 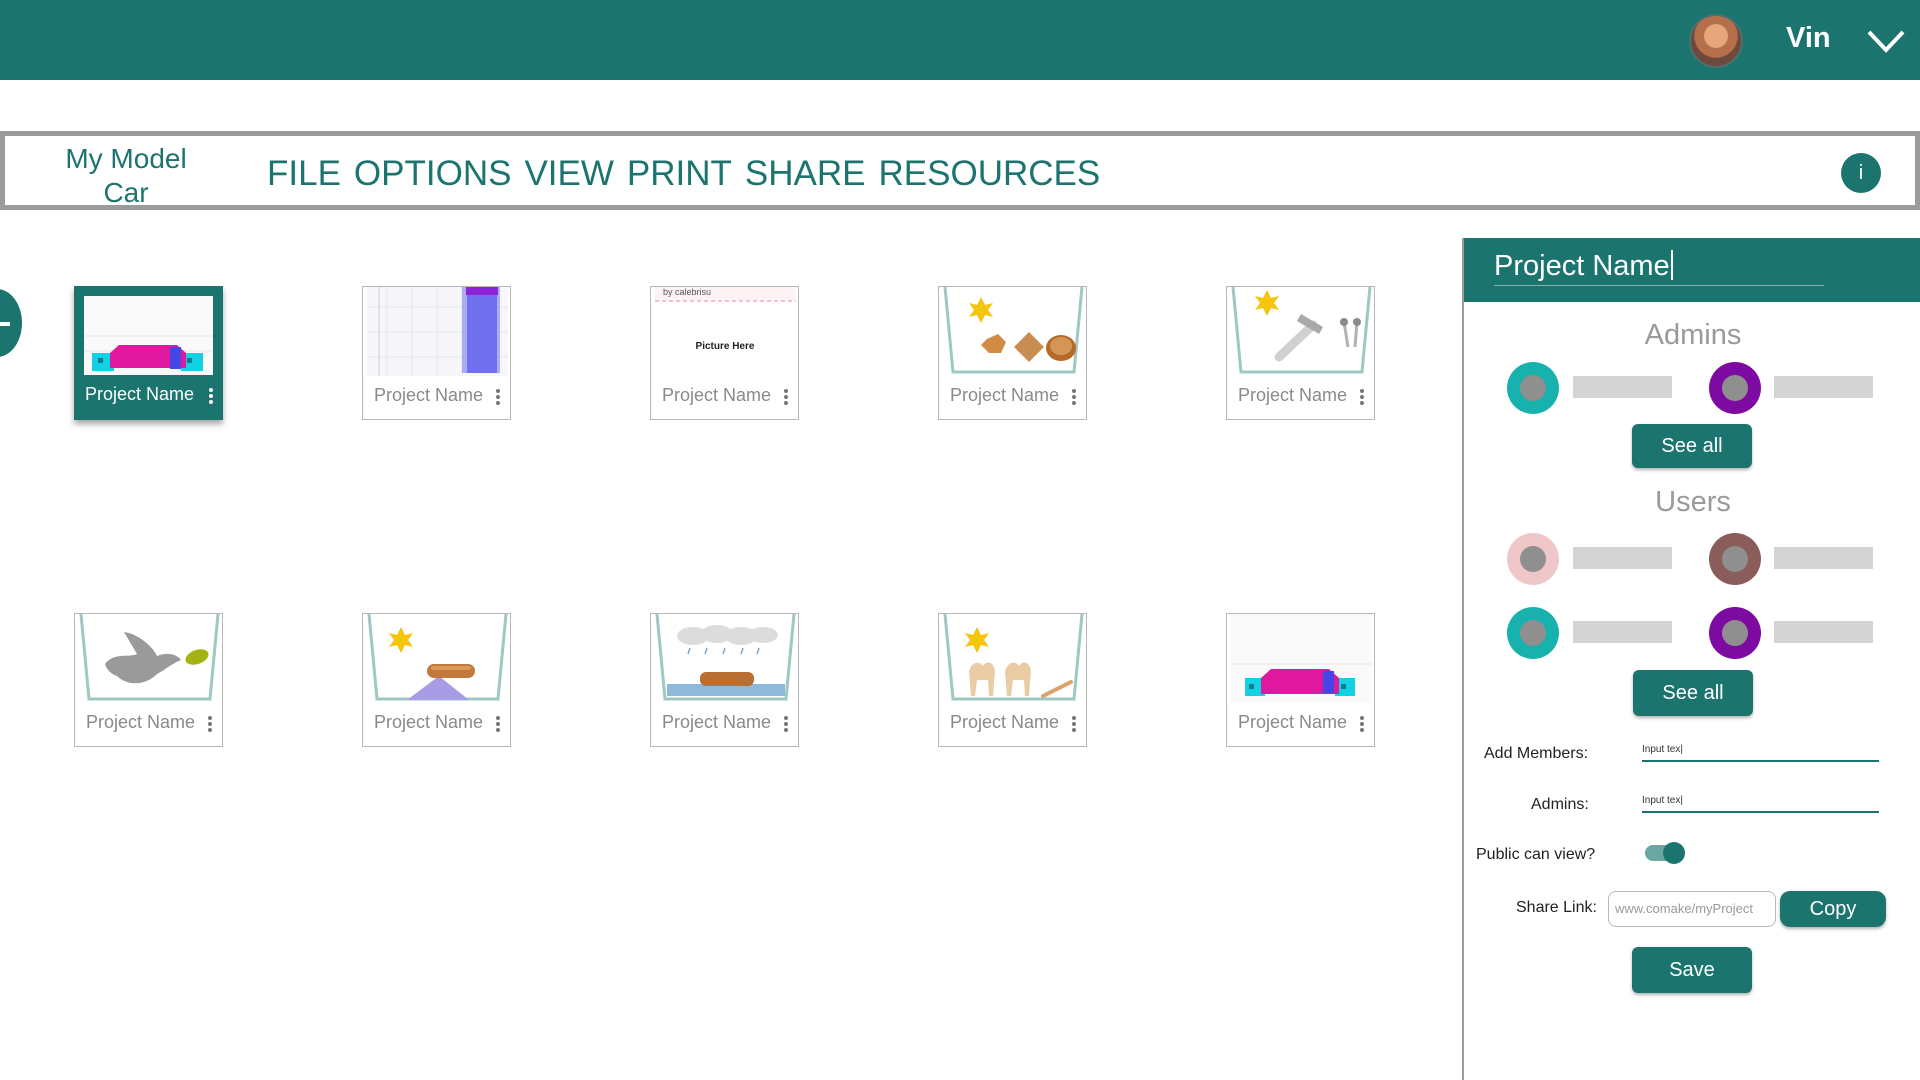 What do you see at coordinates (1556, 907) in the screenshot?
I see `share-link-label: Share Link:` at bounding box center [1556, 907].